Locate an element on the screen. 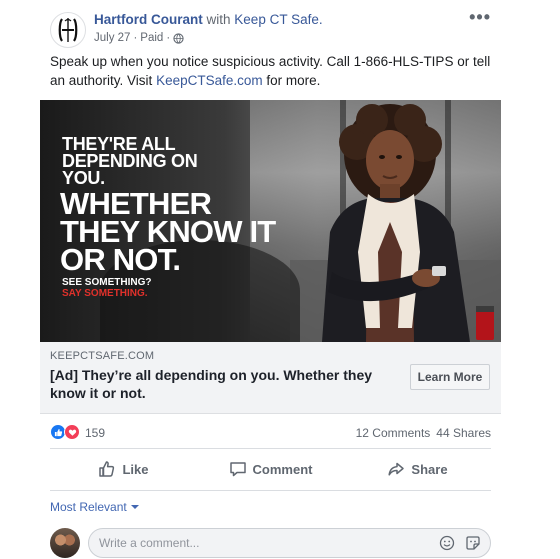 This screenshot has height=559, width=560. comment-icon is located at coordinates (237, 469).